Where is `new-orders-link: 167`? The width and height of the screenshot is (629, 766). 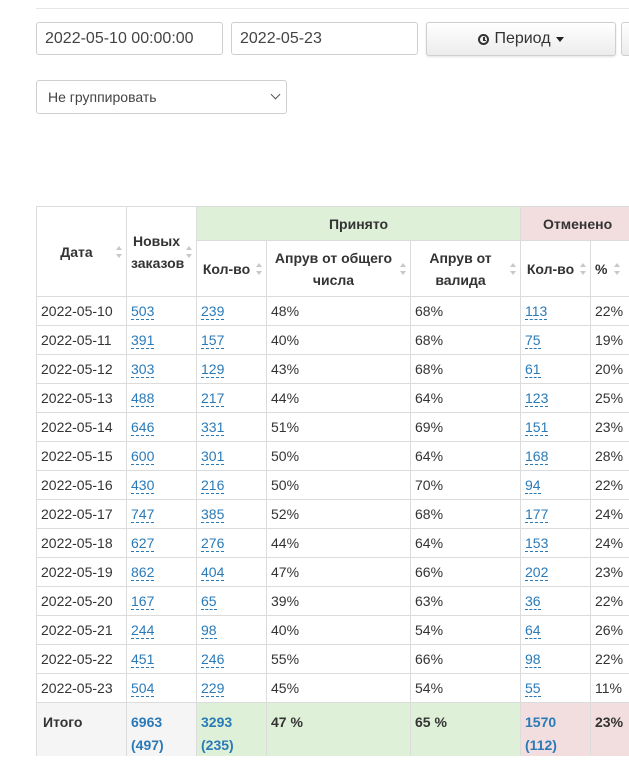 new-orders-link: 167 is located at coordinates (143, 601).